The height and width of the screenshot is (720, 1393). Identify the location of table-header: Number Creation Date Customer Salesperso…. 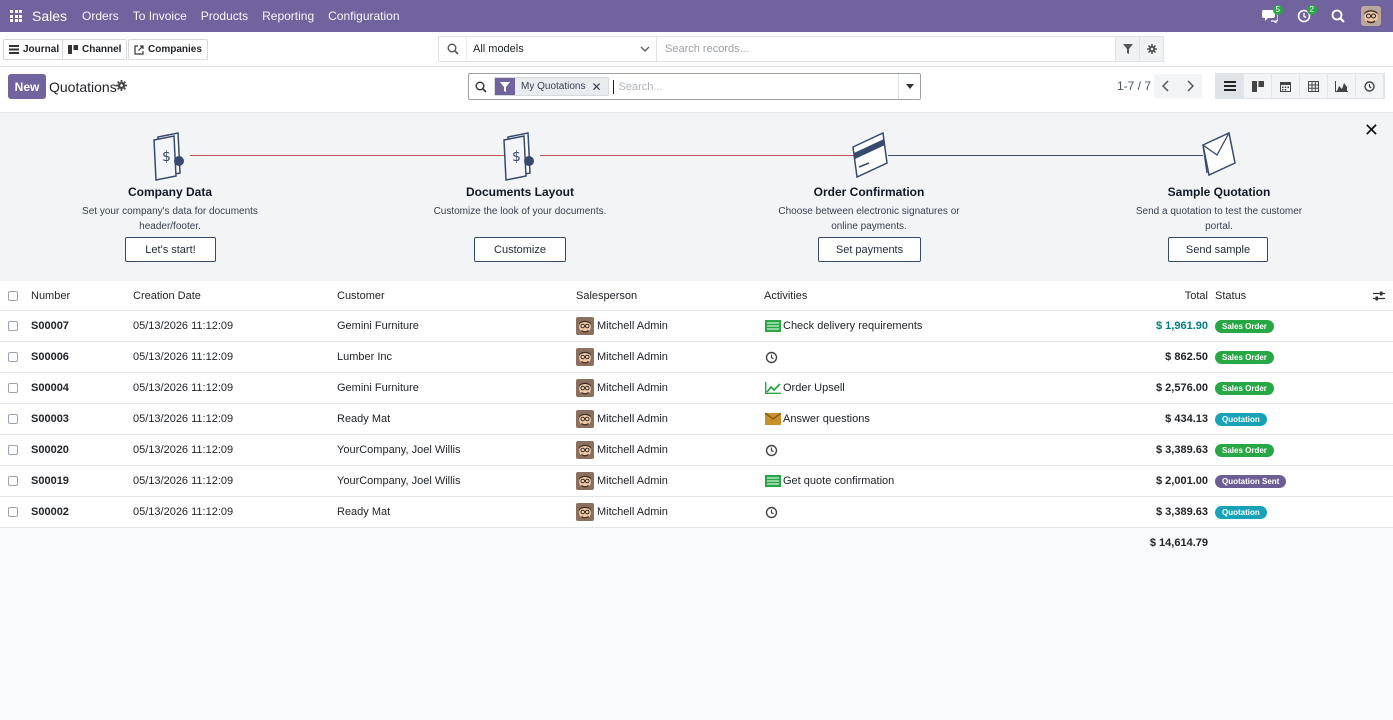
(696, 296).